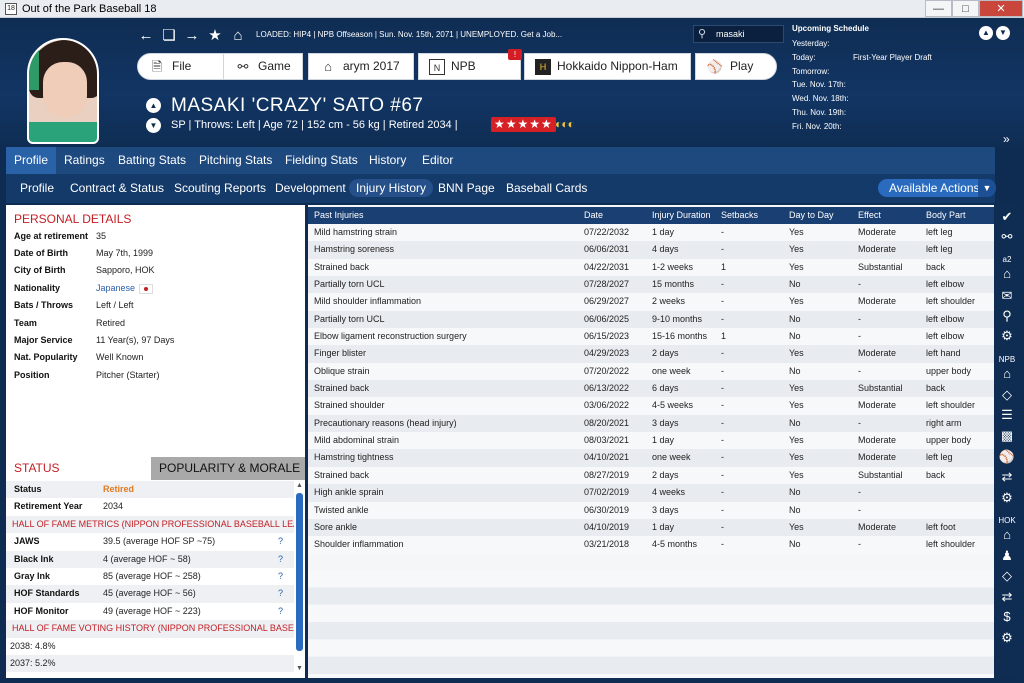 This screenshot has width=1024, height=683. What do you see at coordinates (466, 188) in the screenshot?
I see `subtab-bnn-page: BNN Page` at bounding box center [466, 188].